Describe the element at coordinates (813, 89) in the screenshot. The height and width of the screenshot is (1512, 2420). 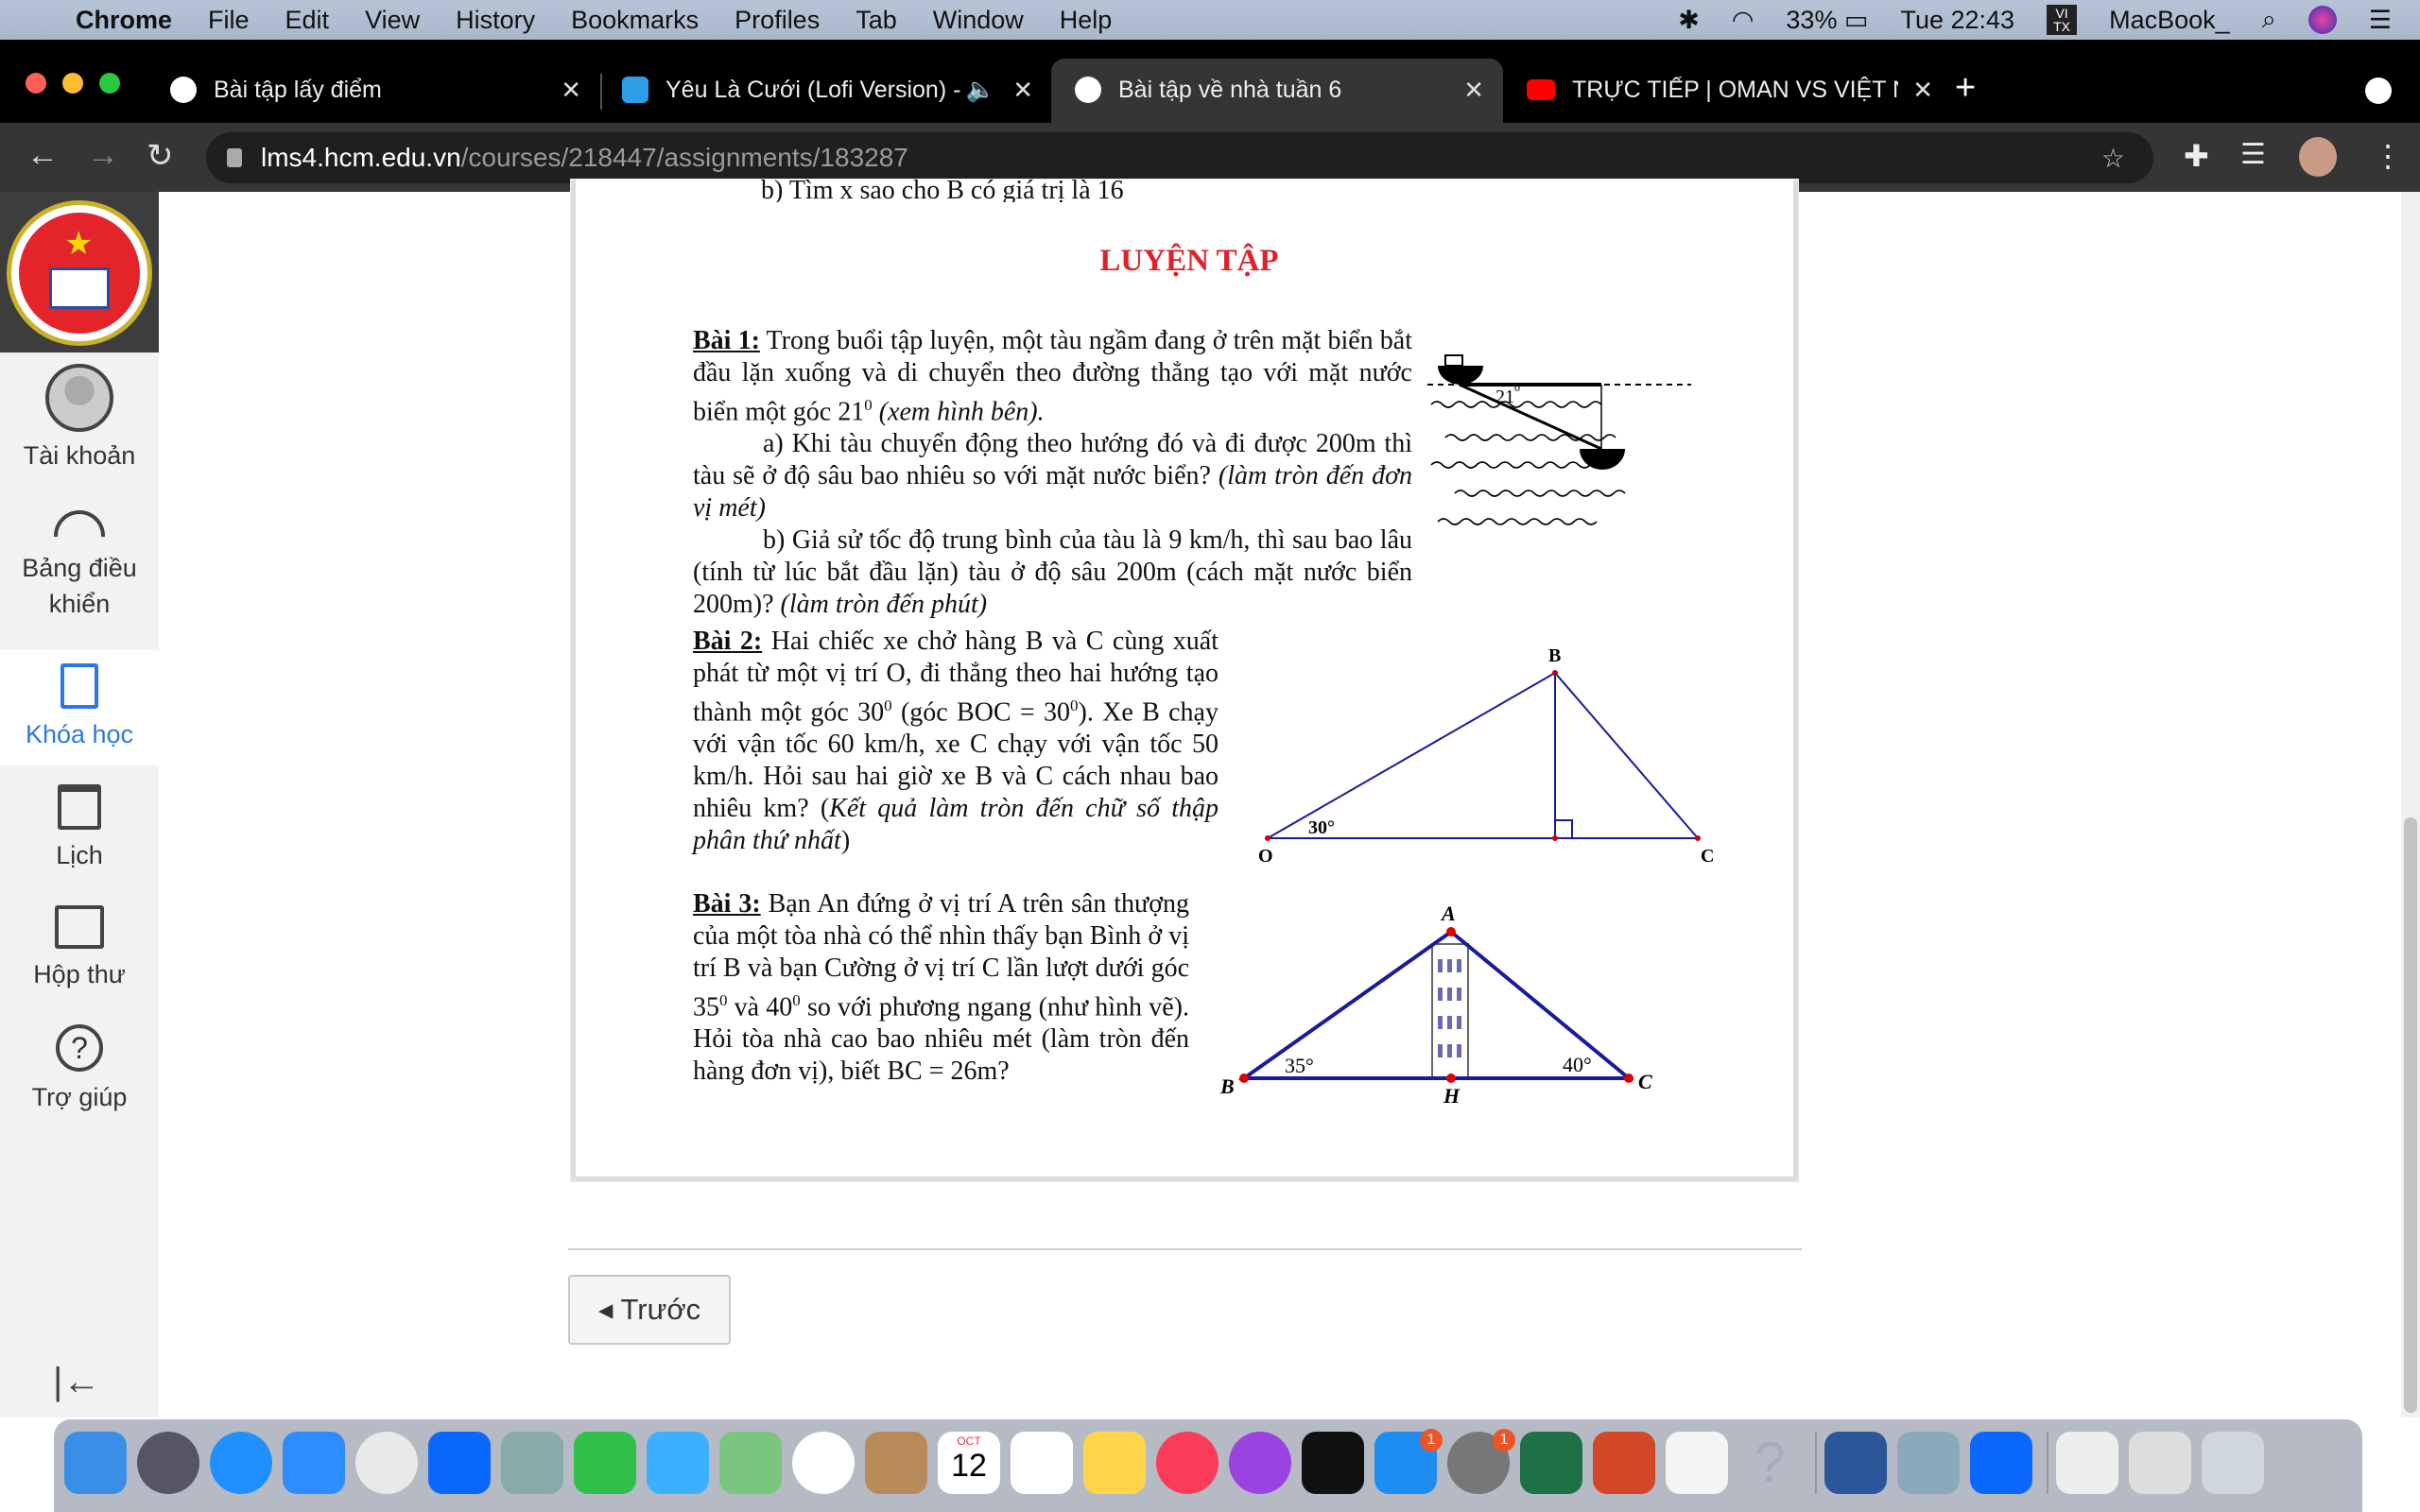
I see `tab-title: Yêu Là Cưới (Lofi Version) -` at that location.